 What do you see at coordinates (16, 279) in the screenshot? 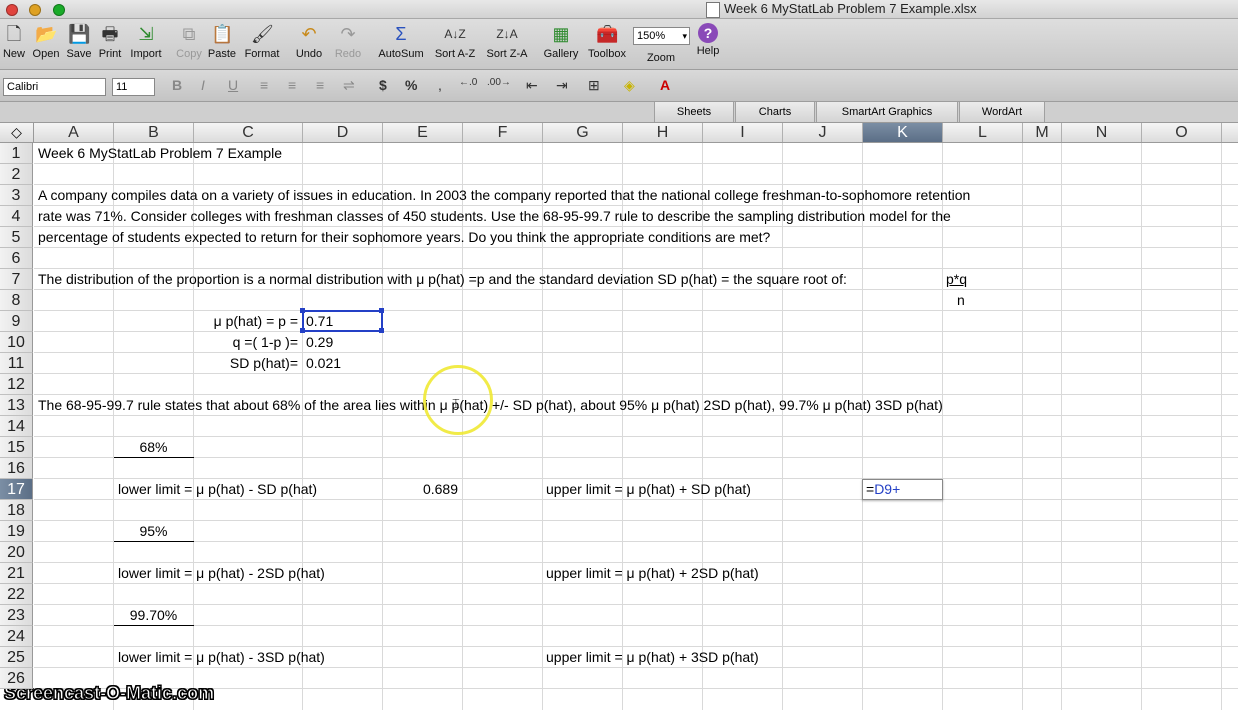
I see `row-header-7: 7` at bounding box center [16, 279].